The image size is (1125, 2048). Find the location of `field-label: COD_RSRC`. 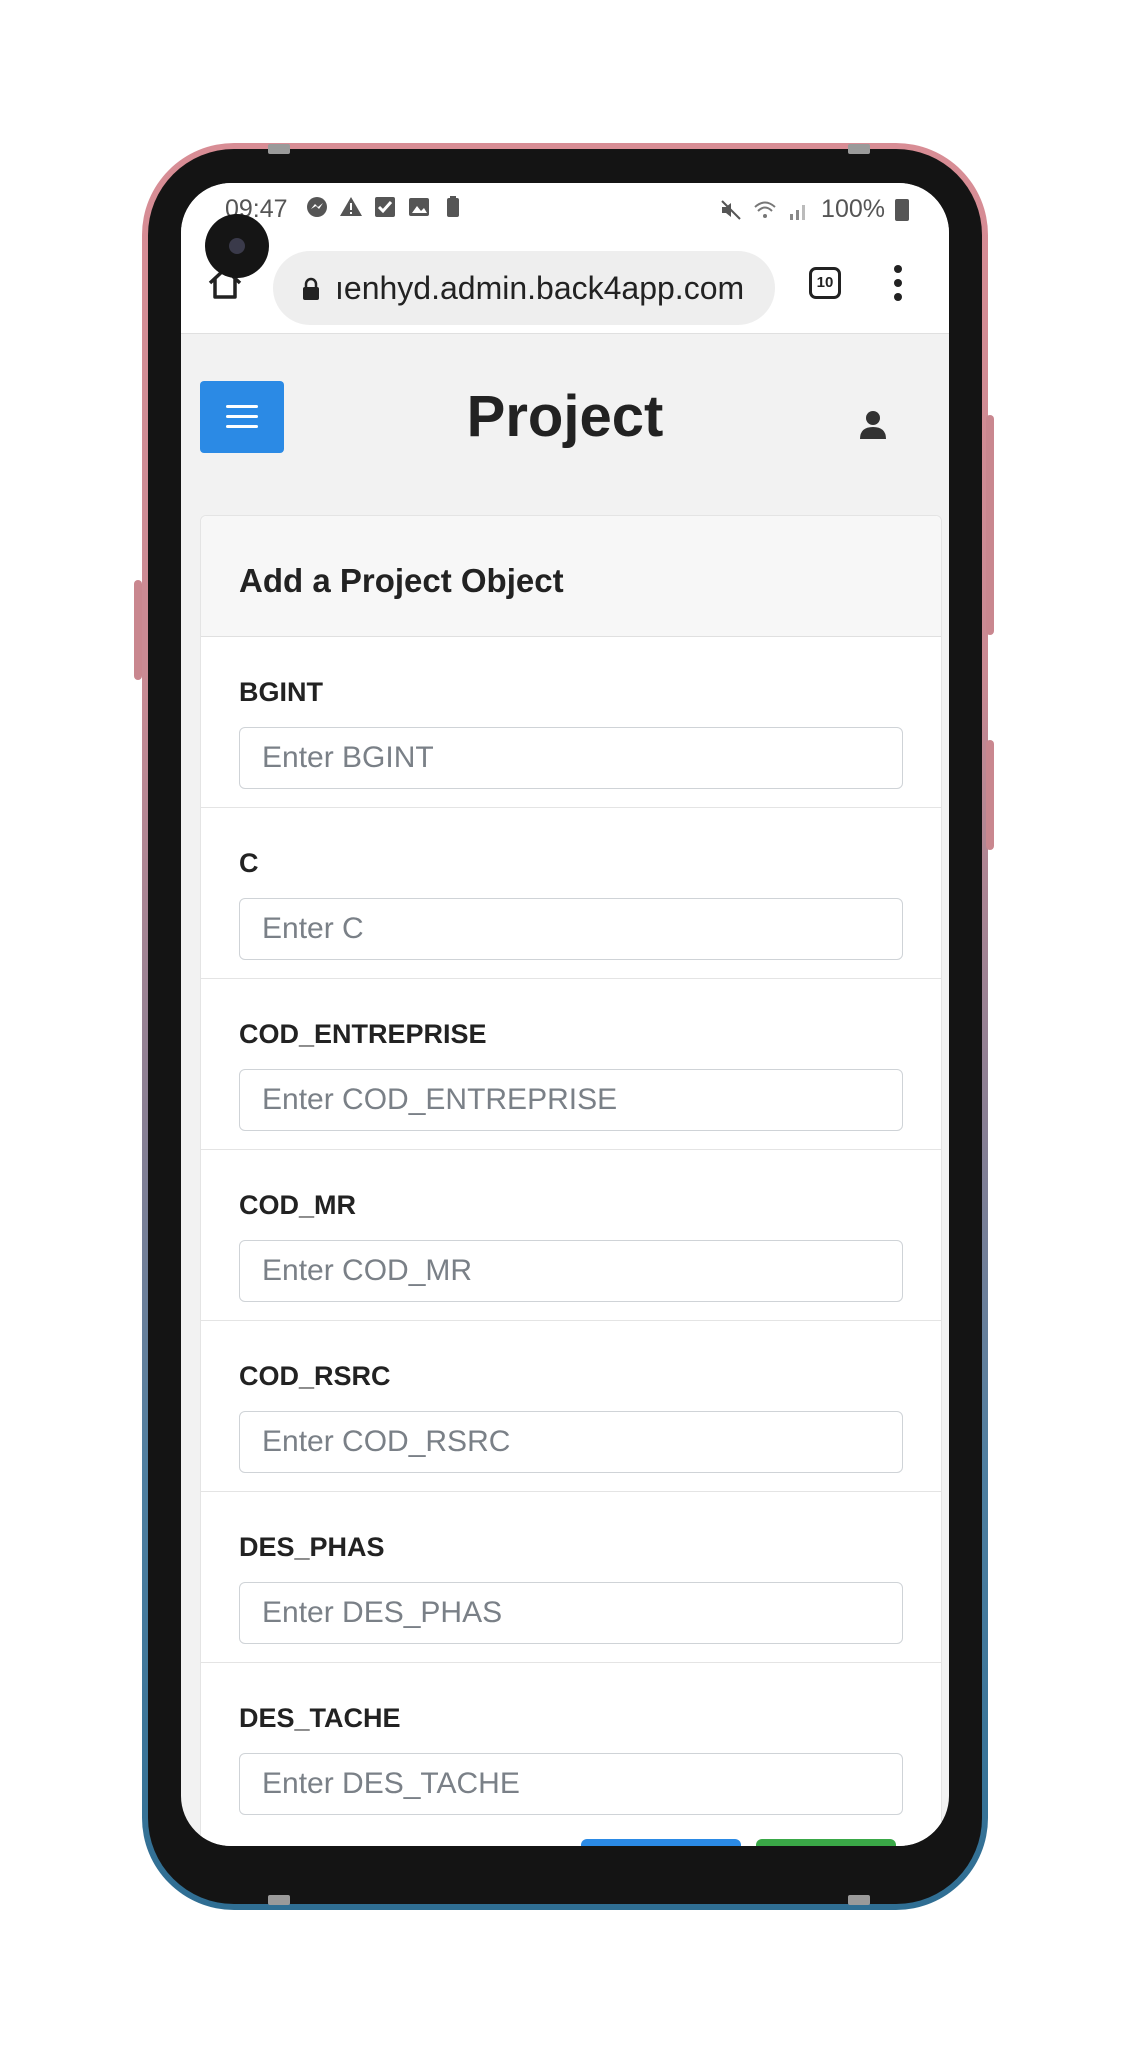

field-label: COD_RSRC is located at coordinates (315, 1376).